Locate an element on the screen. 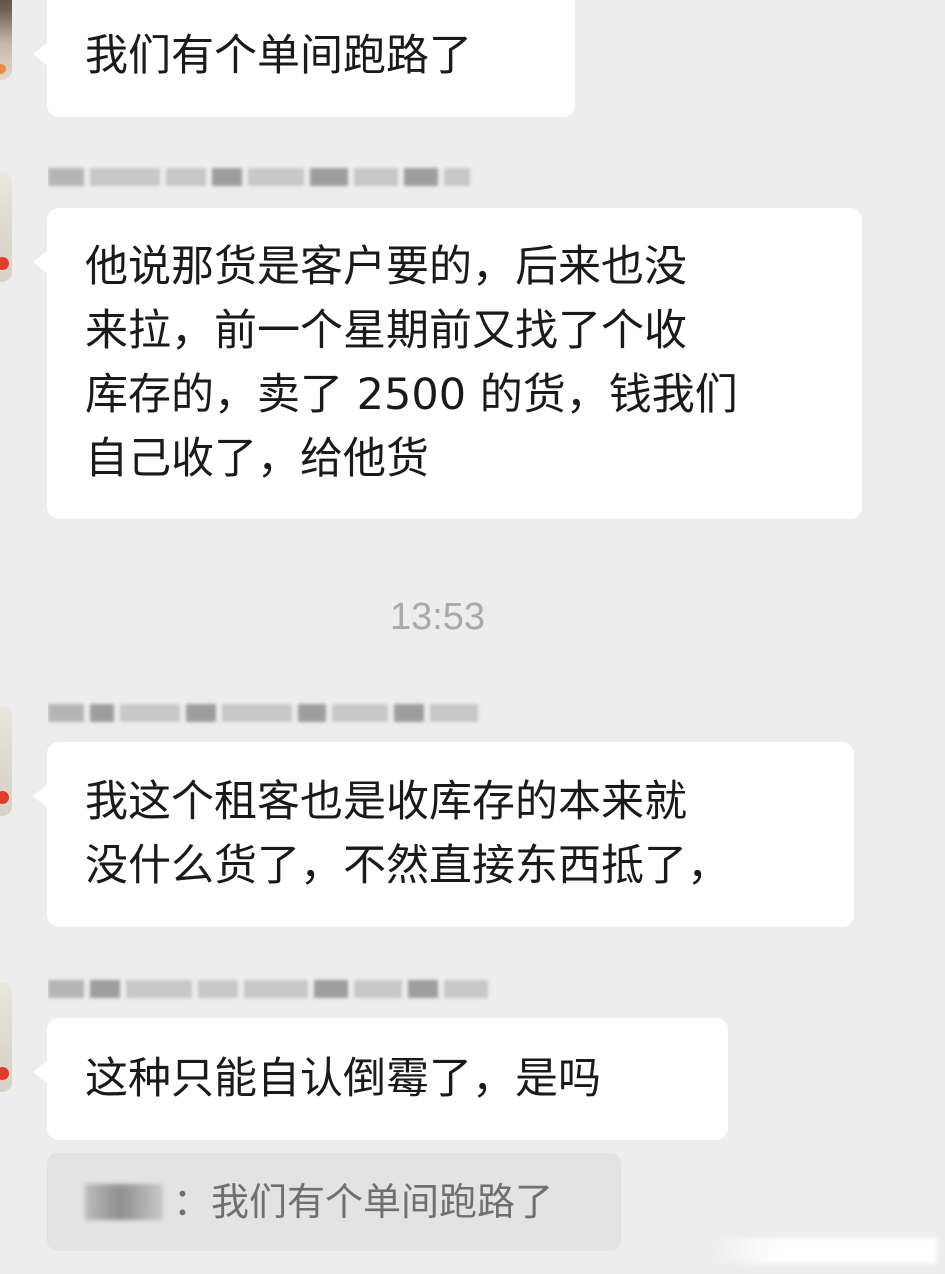 This screenshot has height=1274, width=945. message-text-line: 没什么货了，不然直接东西抵了， is located at coordinates (407, 866).